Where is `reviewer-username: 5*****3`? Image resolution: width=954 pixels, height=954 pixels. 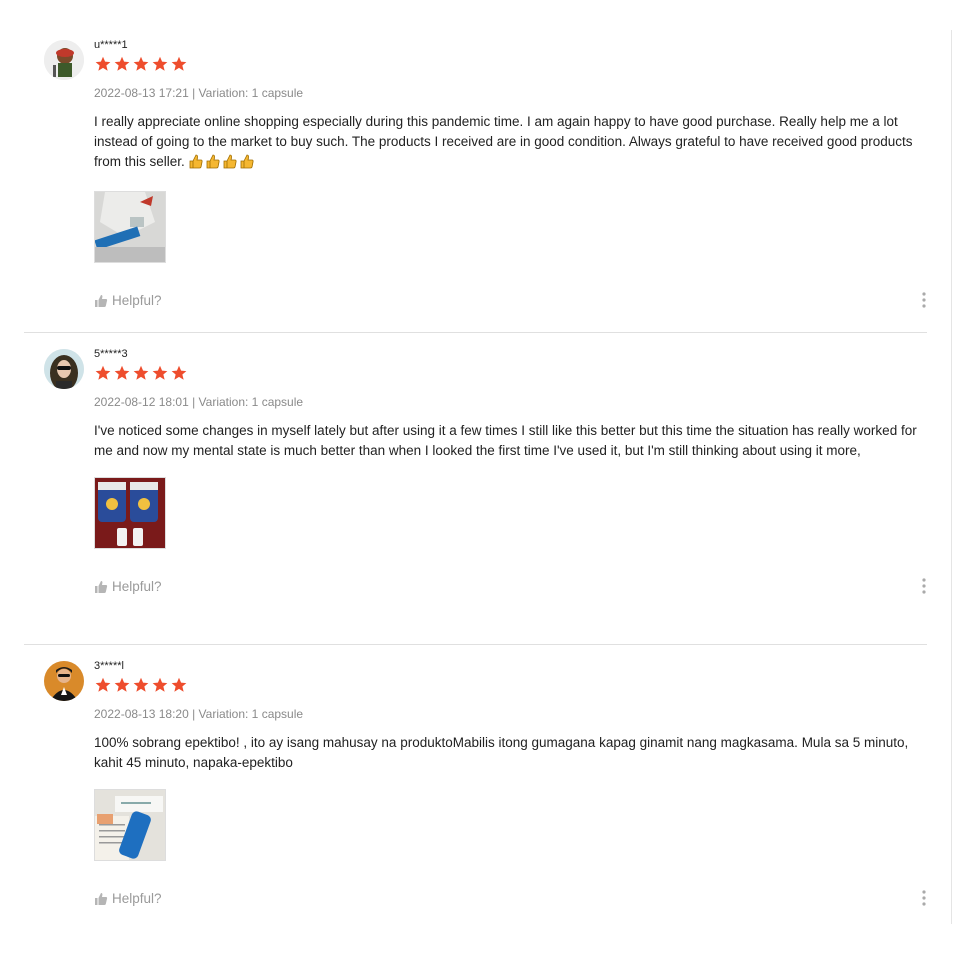 reviewer-username: 5*****3 is located at coordinates (111, 354).